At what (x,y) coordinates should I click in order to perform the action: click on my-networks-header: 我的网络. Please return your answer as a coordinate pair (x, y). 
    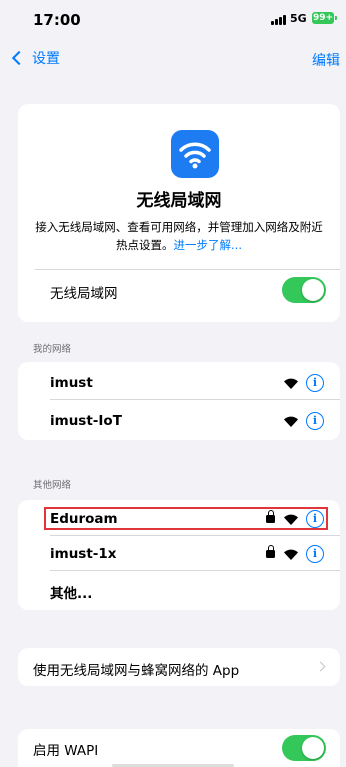
    Looking at the image, I should click on (52, 349).